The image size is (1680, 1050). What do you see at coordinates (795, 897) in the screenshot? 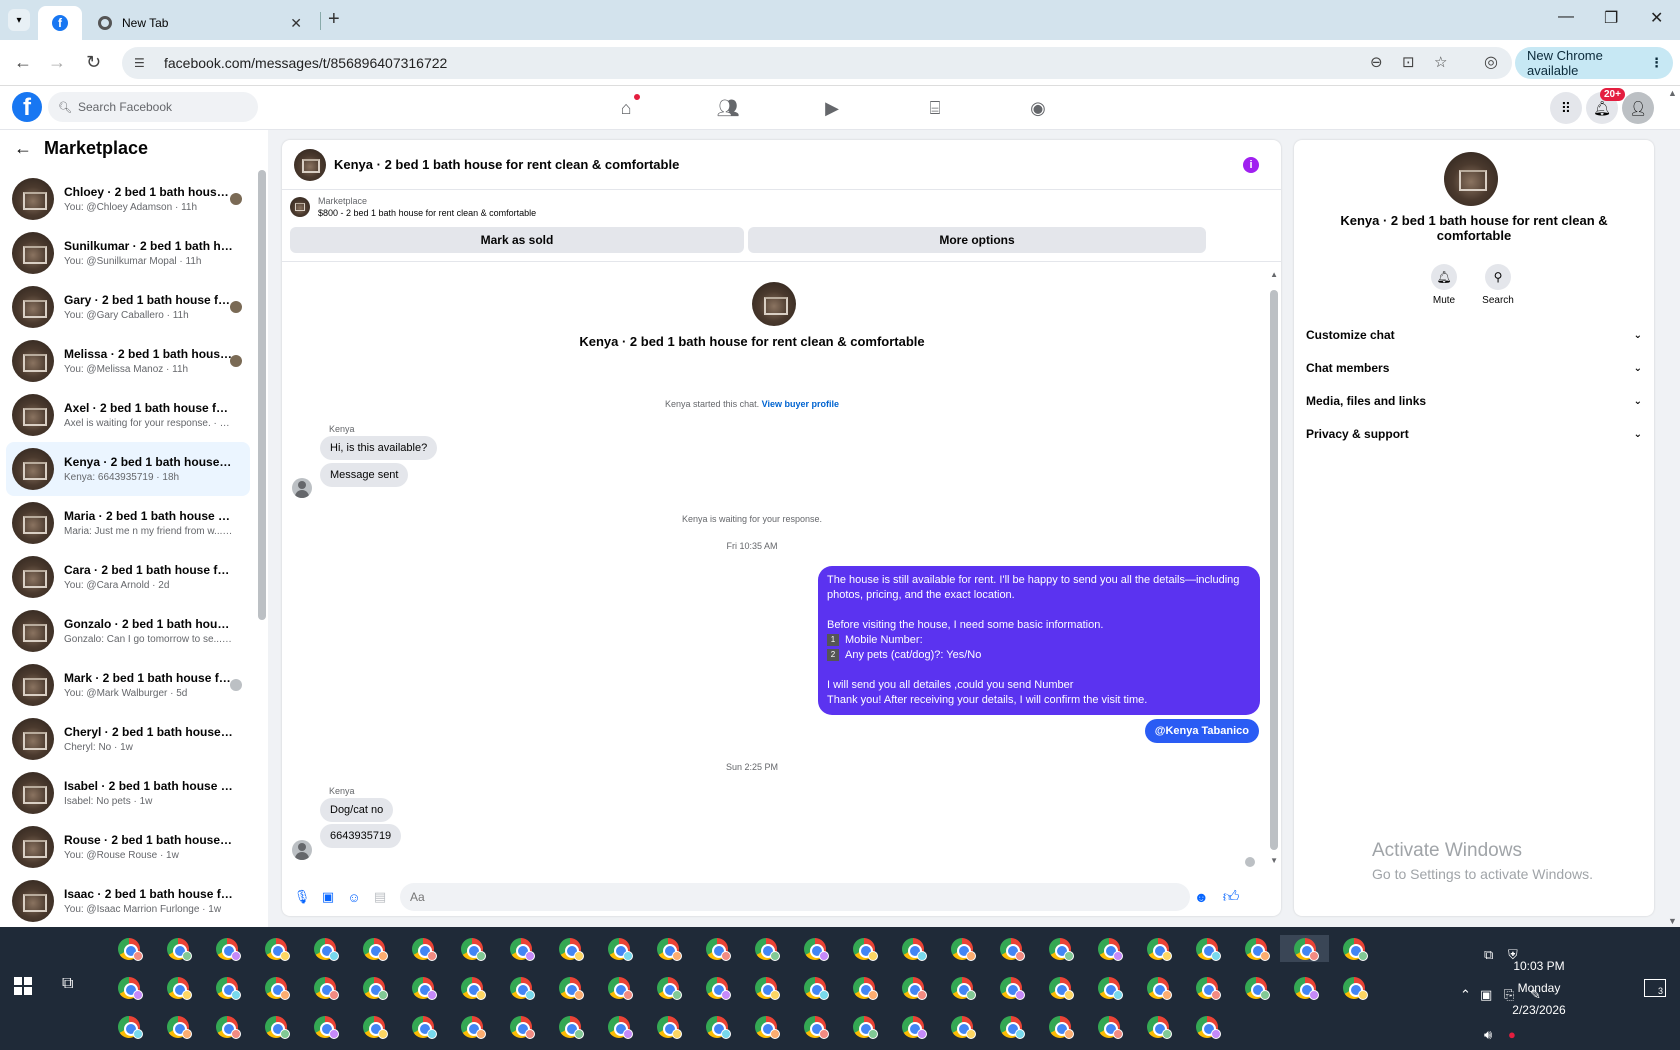
I see `message-input` at bounding box center [795, 897].